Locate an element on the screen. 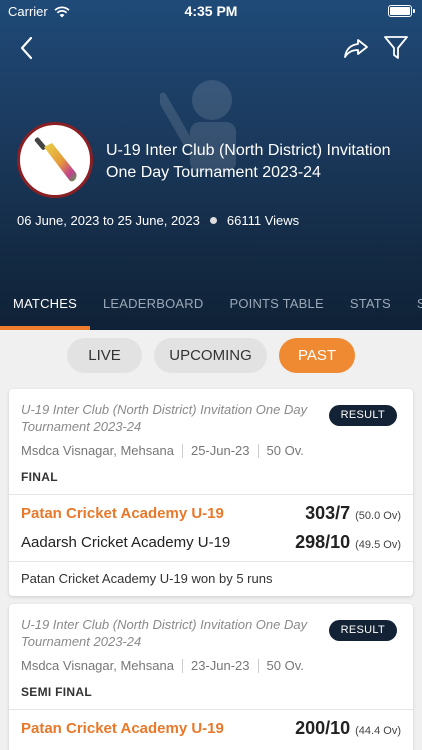  tournament-views: 66111 Views is located at coordinates (263, 220).